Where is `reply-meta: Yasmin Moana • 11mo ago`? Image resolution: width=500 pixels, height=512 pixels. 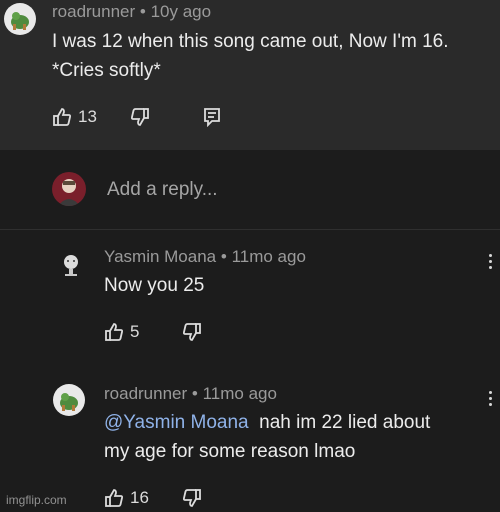
reply-meta: Yasmin Moana • 11mo ago is located at coordinates (205, 257).